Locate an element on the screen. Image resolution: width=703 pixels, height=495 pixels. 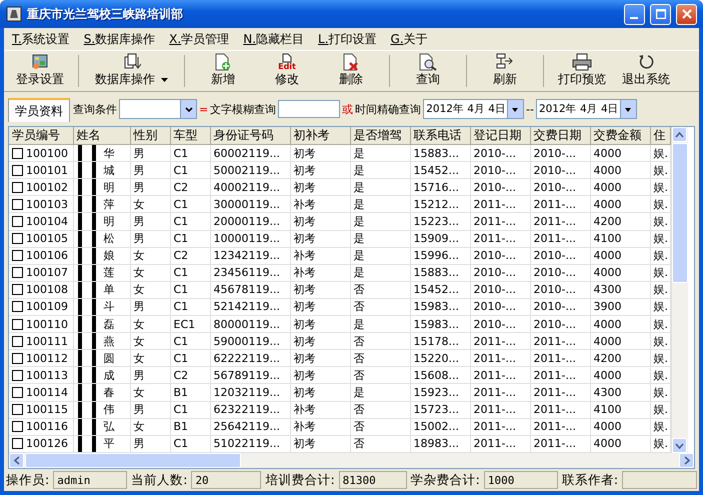
app-icon is located at coordinates (14, 14).